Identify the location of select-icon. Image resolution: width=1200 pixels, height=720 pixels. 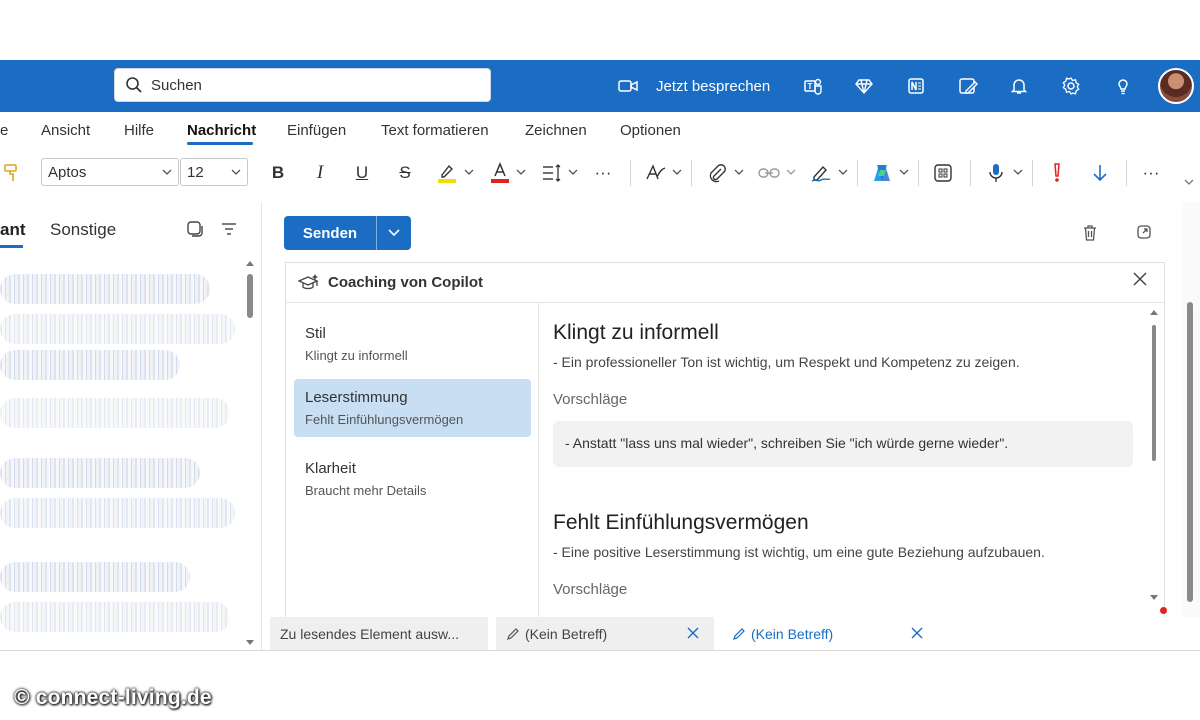
(196, 230).